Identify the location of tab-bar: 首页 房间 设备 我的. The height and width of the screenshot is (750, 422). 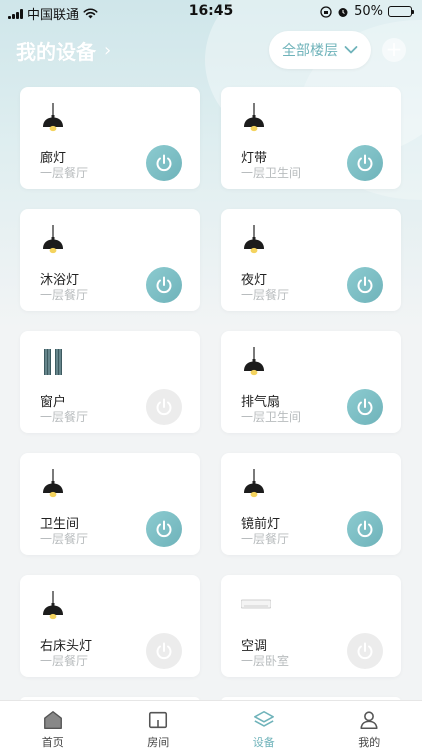
(211, 725).